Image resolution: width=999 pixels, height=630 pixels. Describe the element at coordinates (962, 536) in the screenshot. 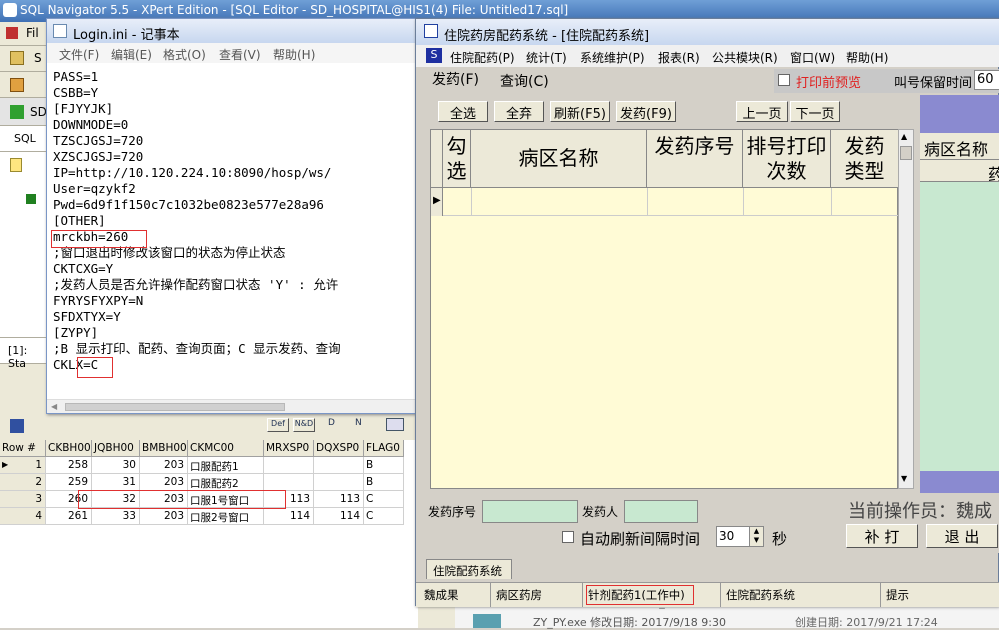

I see `exit-button: 退 出` at that location.